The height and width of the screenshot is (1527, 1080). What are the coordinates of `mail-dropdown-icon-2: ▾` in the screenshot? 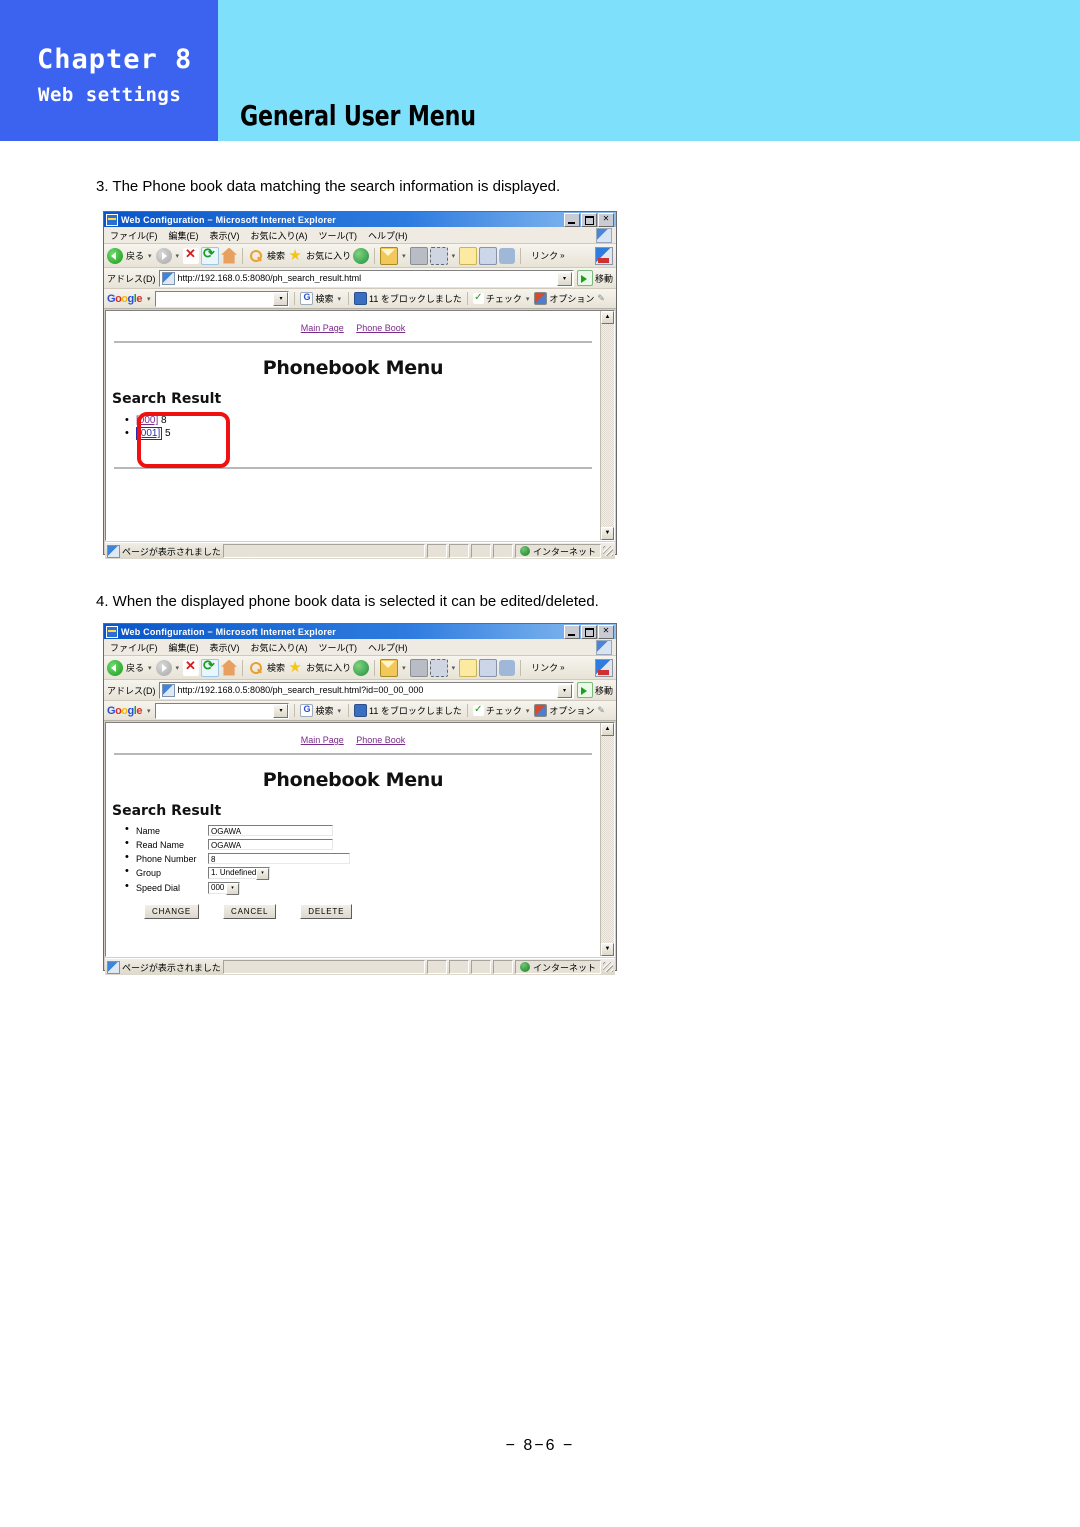 It's located at (404, 668).